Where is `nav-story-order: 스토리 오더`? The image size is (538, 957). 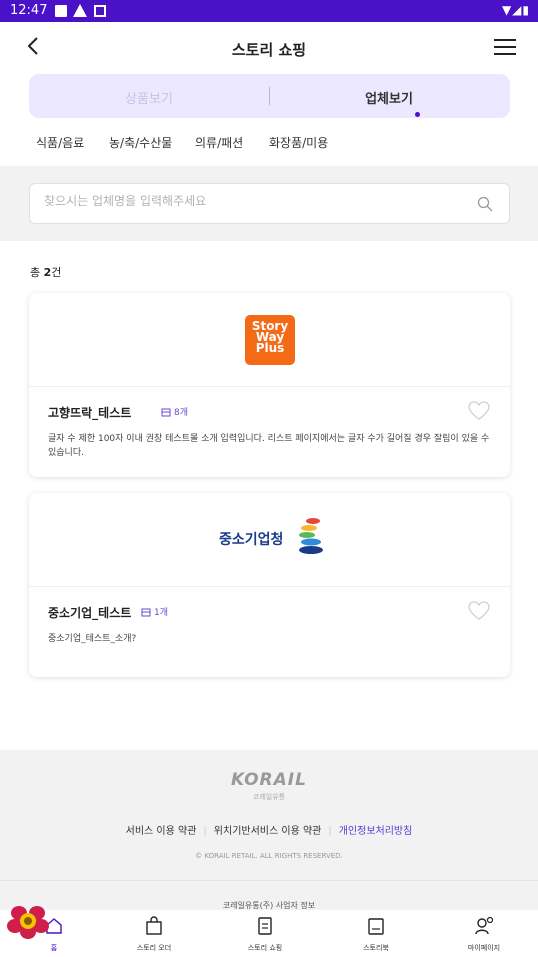 nav-story-order: 스토리 오더 is located at coordinates (154, 933).